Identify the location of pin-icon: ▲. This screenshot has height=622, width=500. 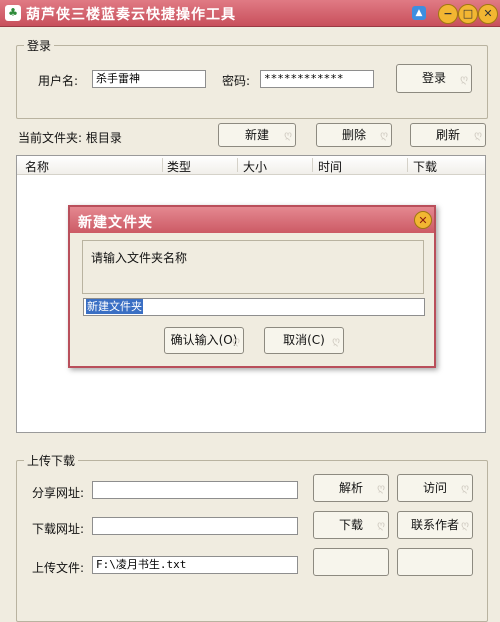
(419, 13).